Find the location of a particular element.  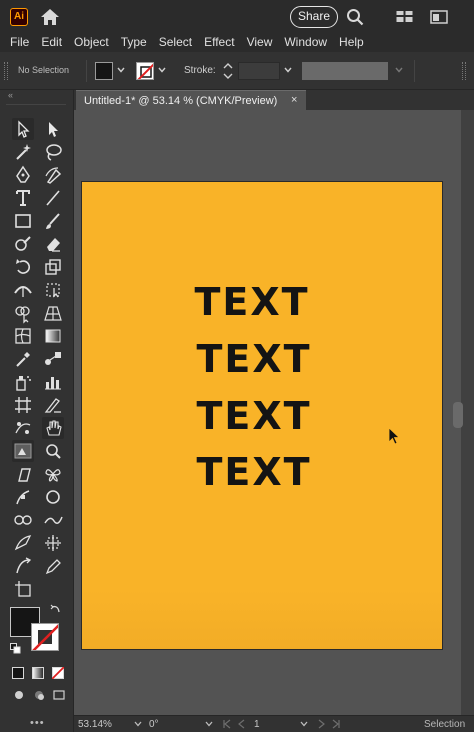

swap-fill-stroke-icon is located at coordinates (56, 609).